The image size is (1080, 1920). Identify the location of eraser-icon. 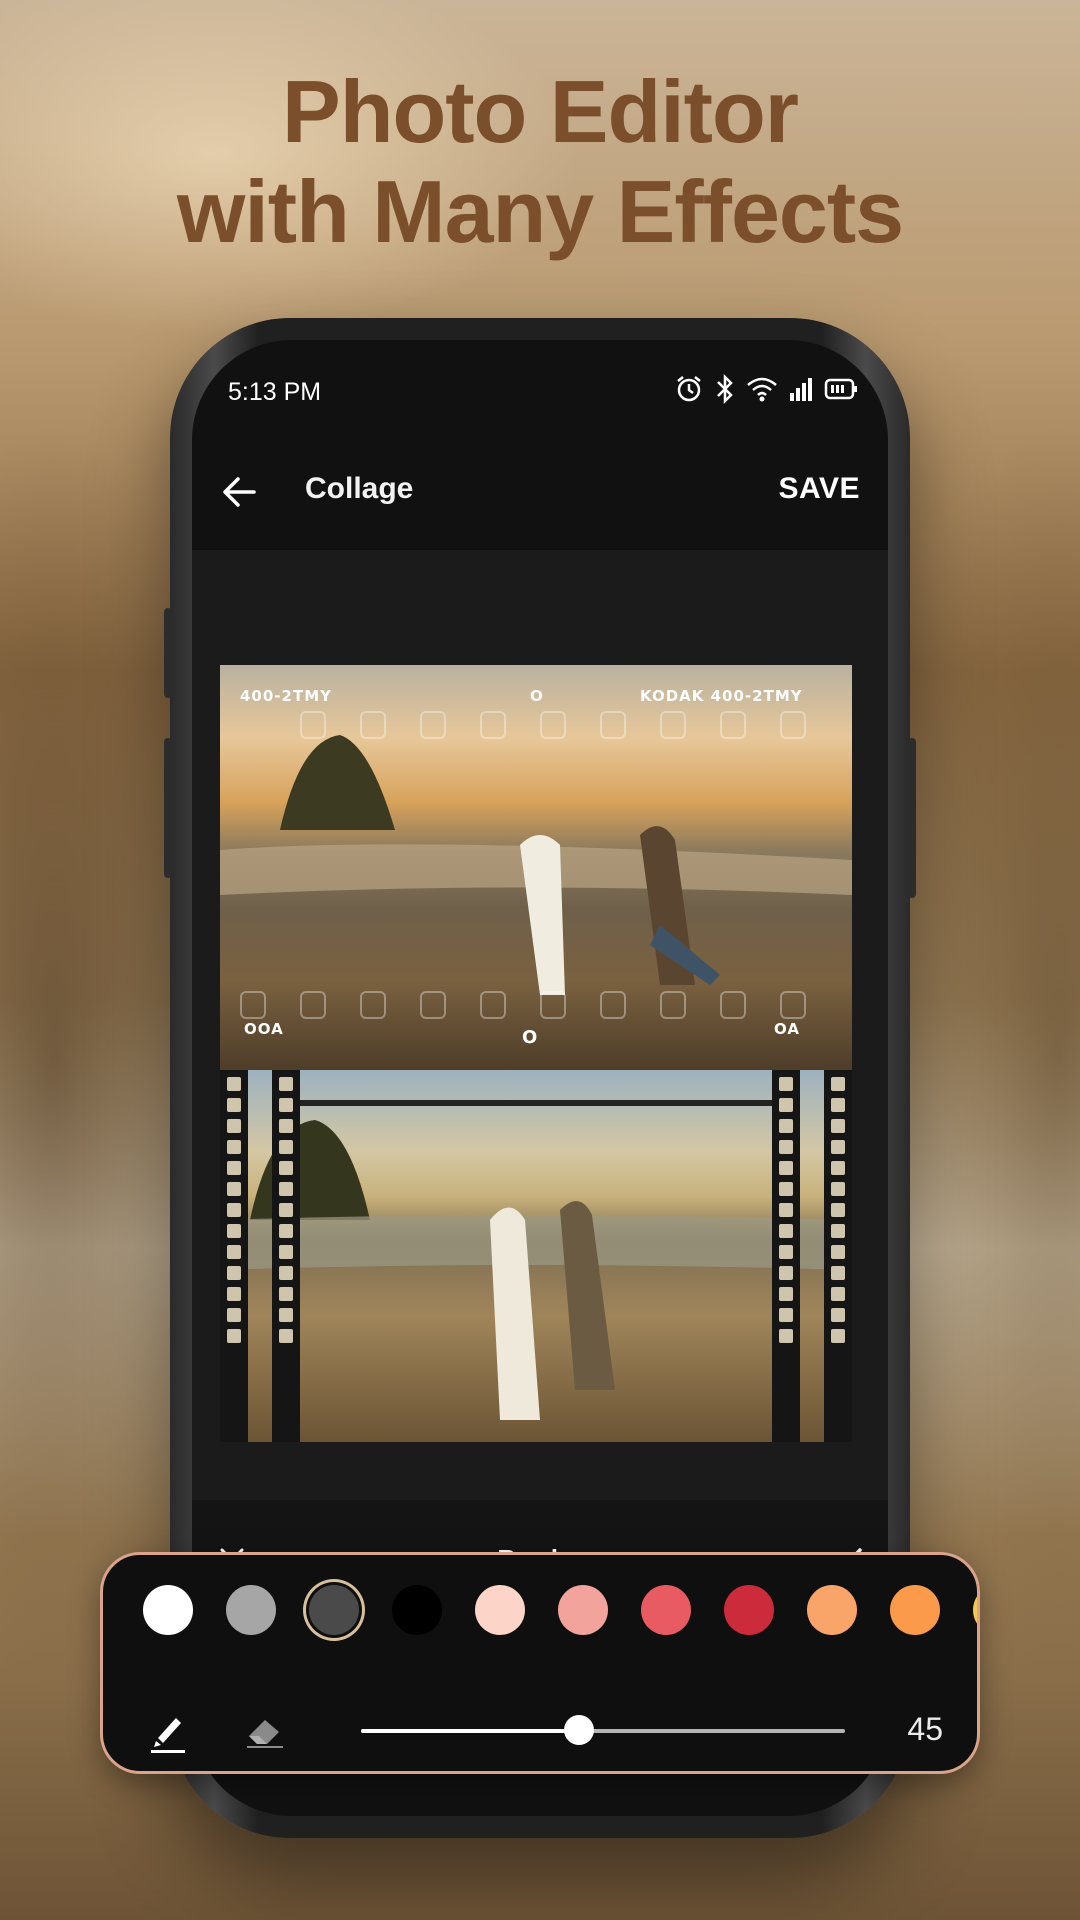
(265, 1730).